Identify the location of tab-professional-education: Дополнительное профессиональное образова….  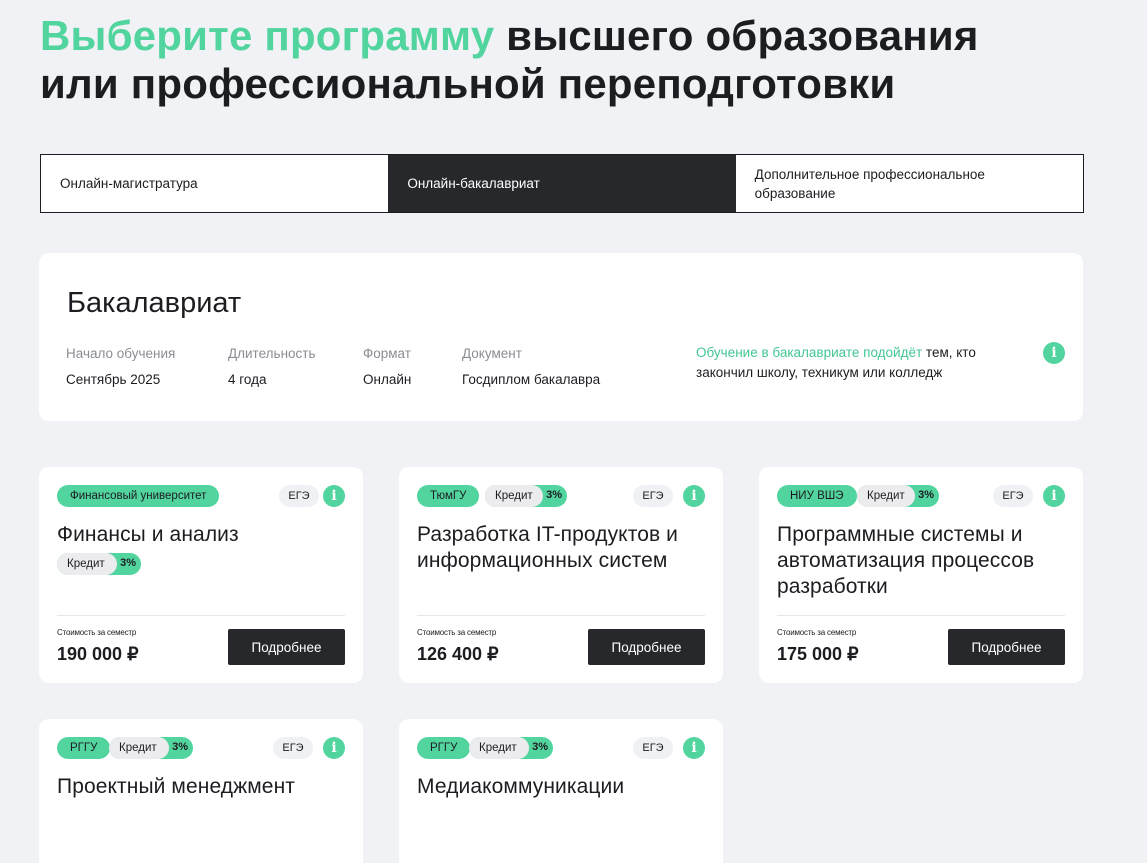
(909, 183).